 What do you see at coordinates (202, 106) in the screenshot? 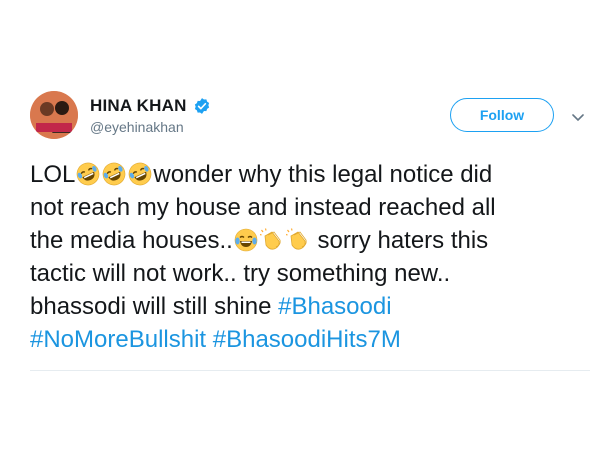
I see `verified-badge-icon` at bounding box center [202, 106].